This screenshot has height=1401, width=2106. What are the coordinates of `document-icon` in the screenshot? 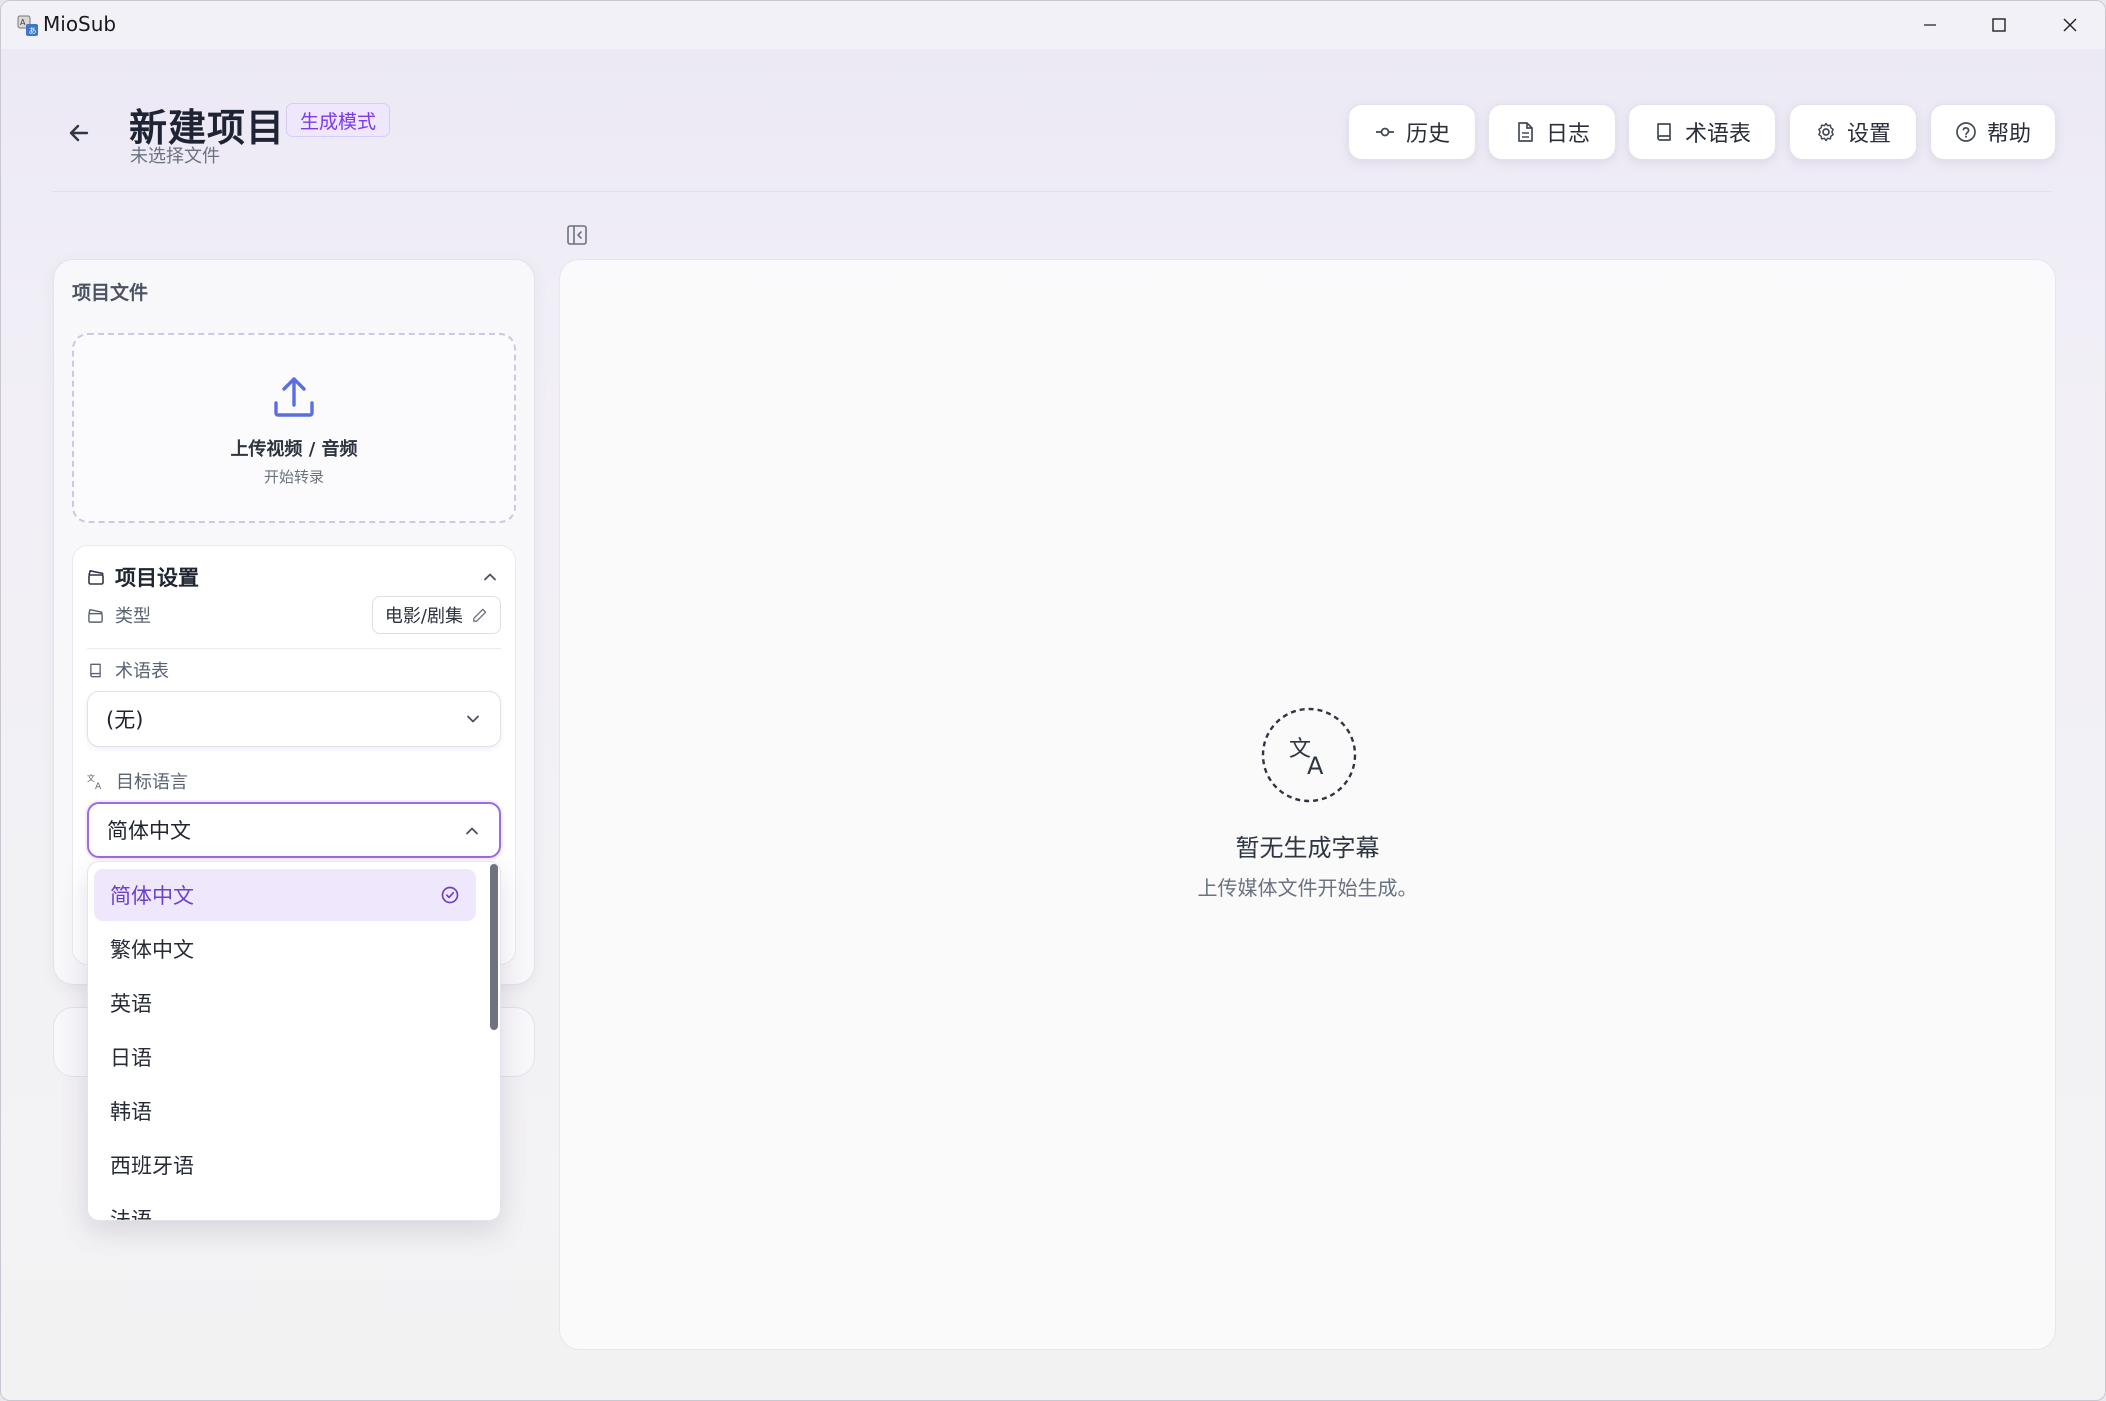 It's located at (1525, 132).